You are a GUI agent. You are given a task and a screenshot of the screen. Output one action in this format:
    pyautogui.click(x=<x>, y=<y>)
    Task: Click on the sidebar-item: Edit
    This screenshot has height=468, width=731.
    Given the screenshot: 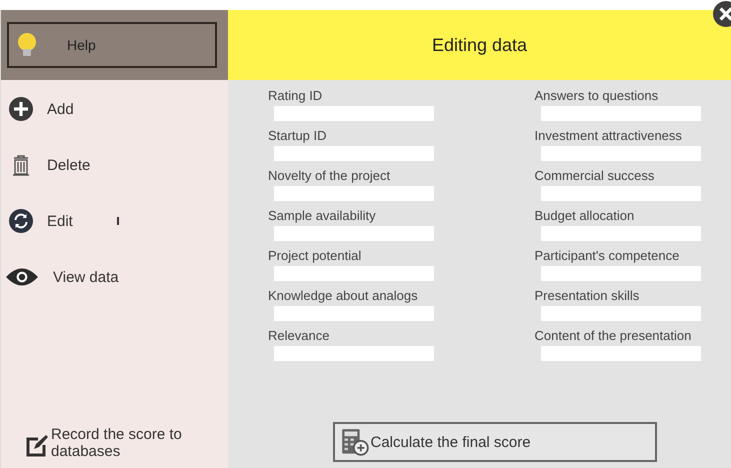 What is the action you would take?
    pyautogui.click(x=114, y=221)
    